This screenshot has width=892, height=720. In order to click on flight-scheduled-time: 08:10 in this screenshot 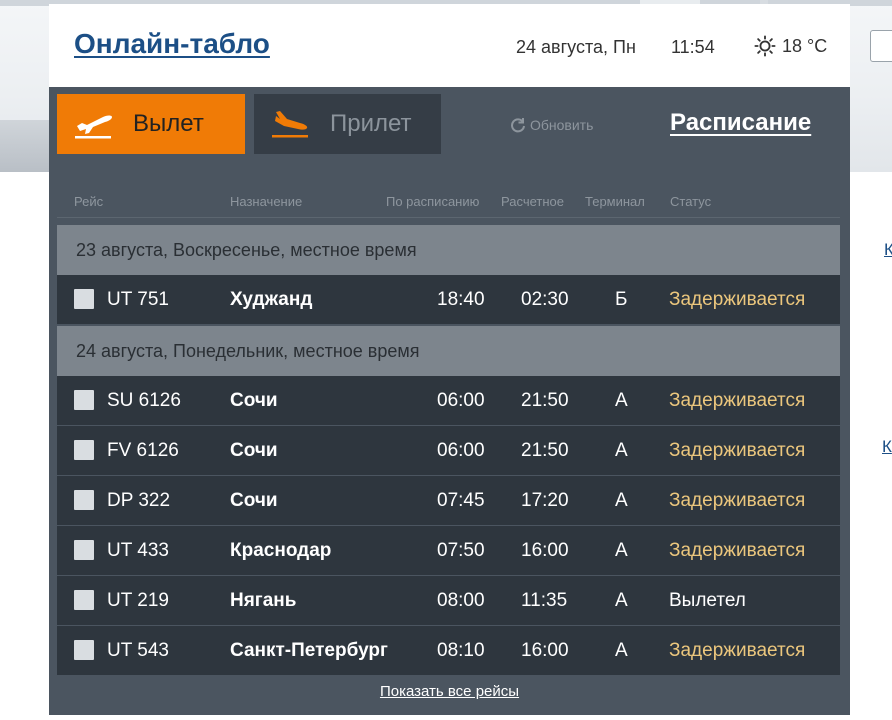, I will do `click(461, 650)`.